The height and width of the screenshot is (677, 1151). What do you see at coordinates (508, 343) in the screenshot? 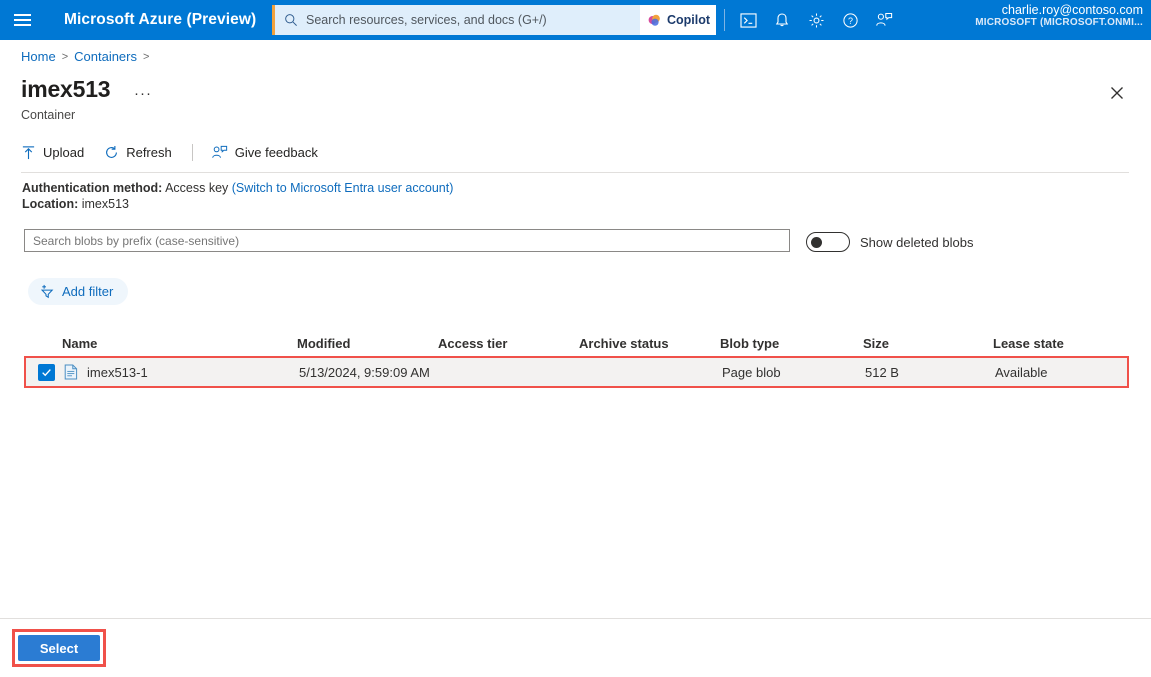
I see `column-header-access-tier: Access tier` at bounding box center [508, 343].